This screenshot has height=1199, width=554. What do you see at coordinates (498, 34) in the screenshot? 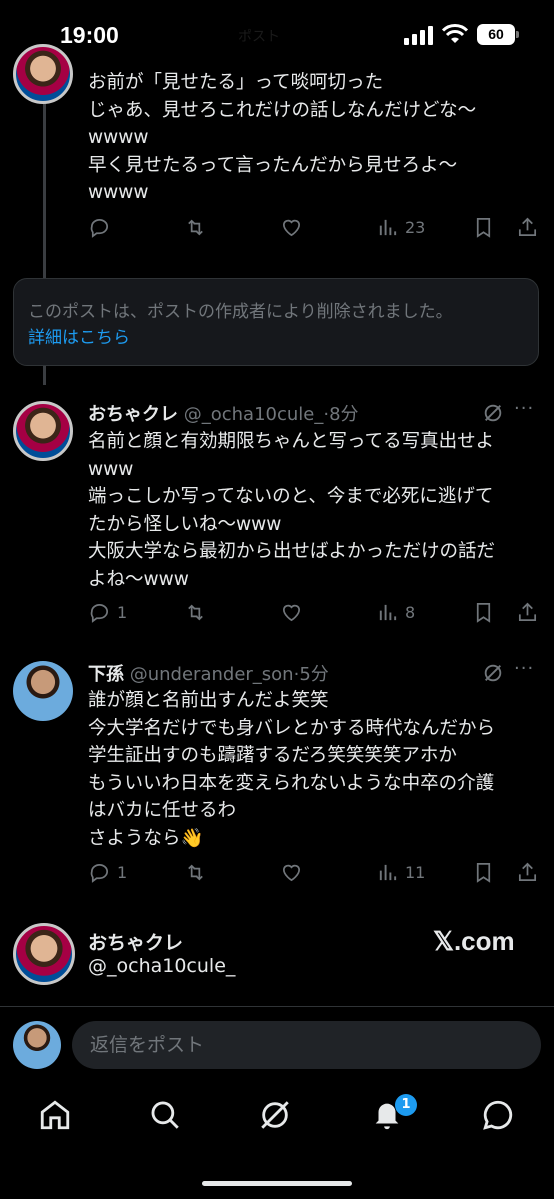
I see `battery-indicator: 60` at bounding box center [498, 34].